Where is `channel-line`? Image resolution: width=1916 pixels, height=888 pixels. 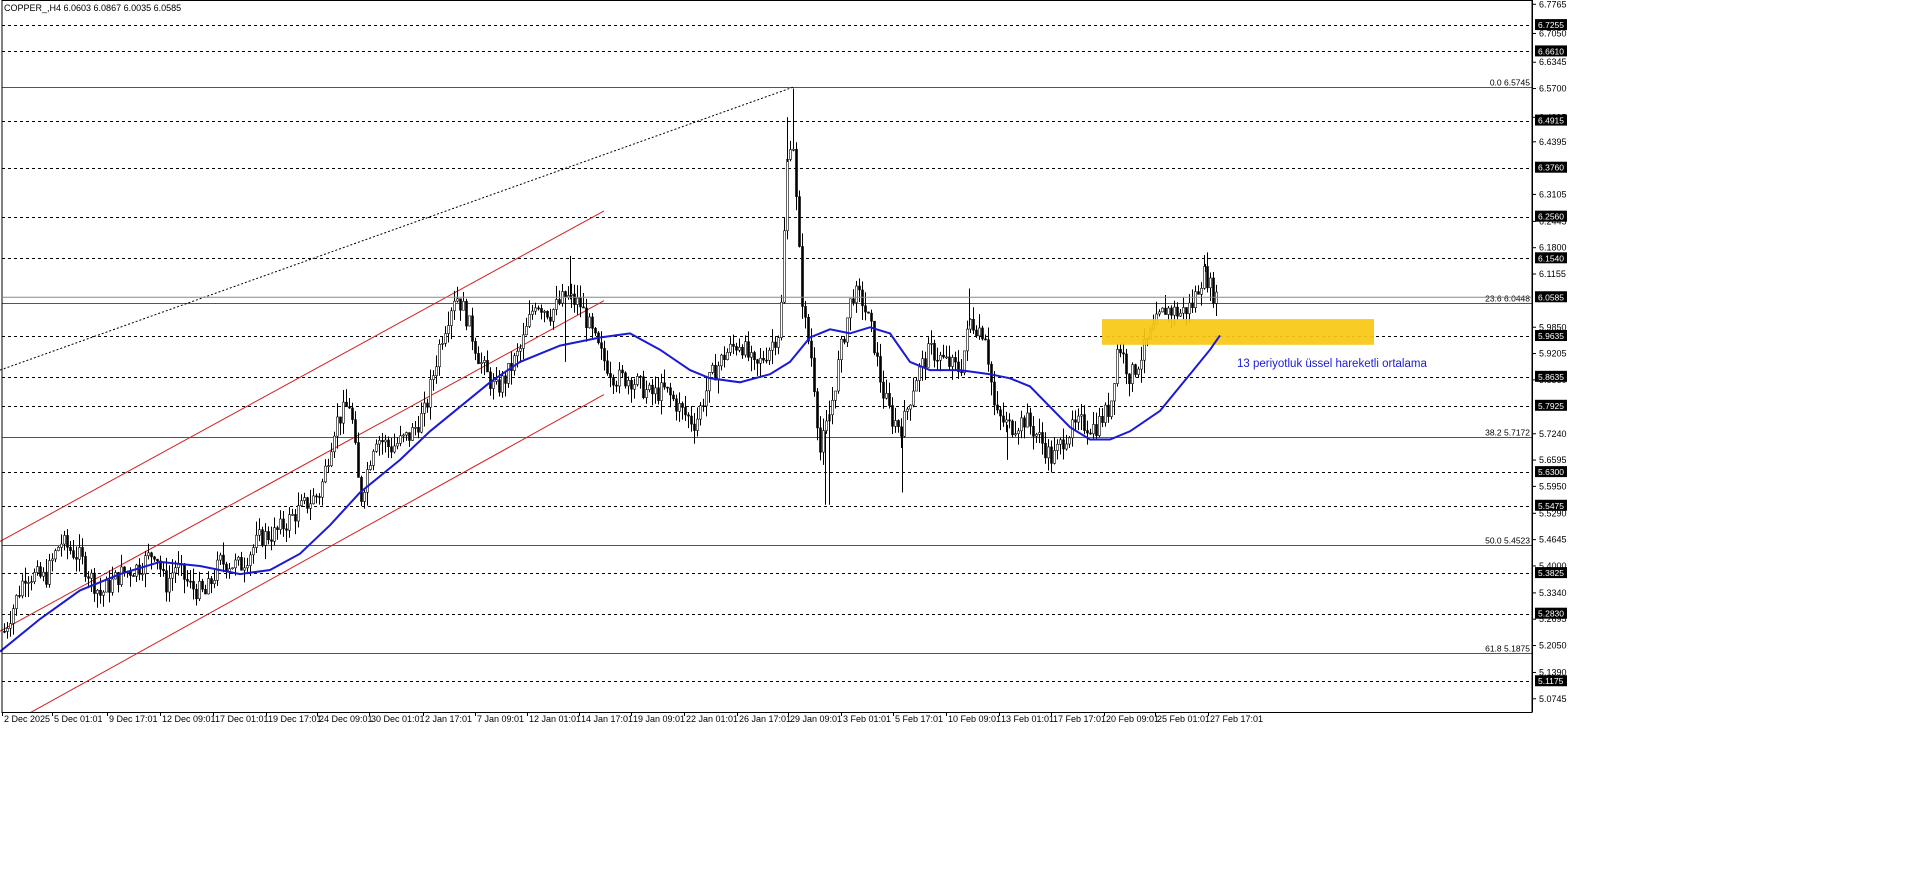
channel-line is located at coordinates (317, 554).